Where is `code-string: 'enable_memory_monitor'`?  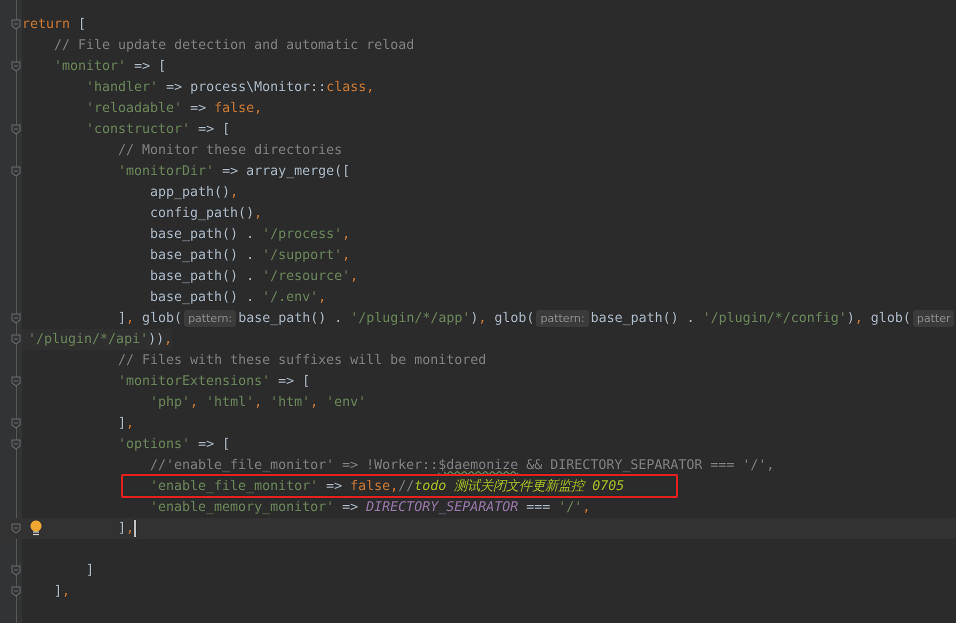
code-string: 'enable_memory_monitor' is located at coordinates (242, 508).